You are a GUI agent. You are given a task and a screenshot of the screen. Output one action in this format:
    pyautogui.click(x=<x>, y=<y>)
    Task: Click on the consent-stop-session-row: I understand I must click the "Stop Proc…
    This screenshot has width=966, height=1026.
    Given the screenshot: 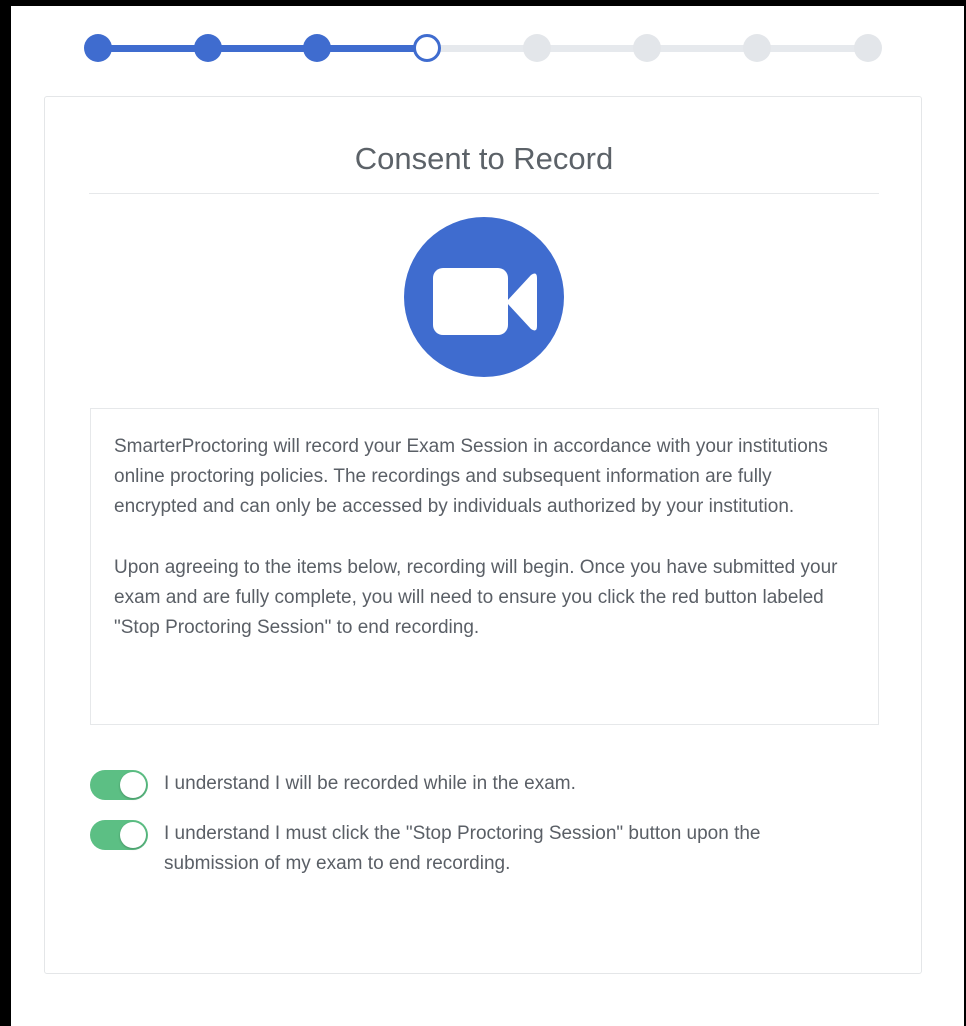 What is the action you would take?
    pyautogui.click(x=460, y=849)
    